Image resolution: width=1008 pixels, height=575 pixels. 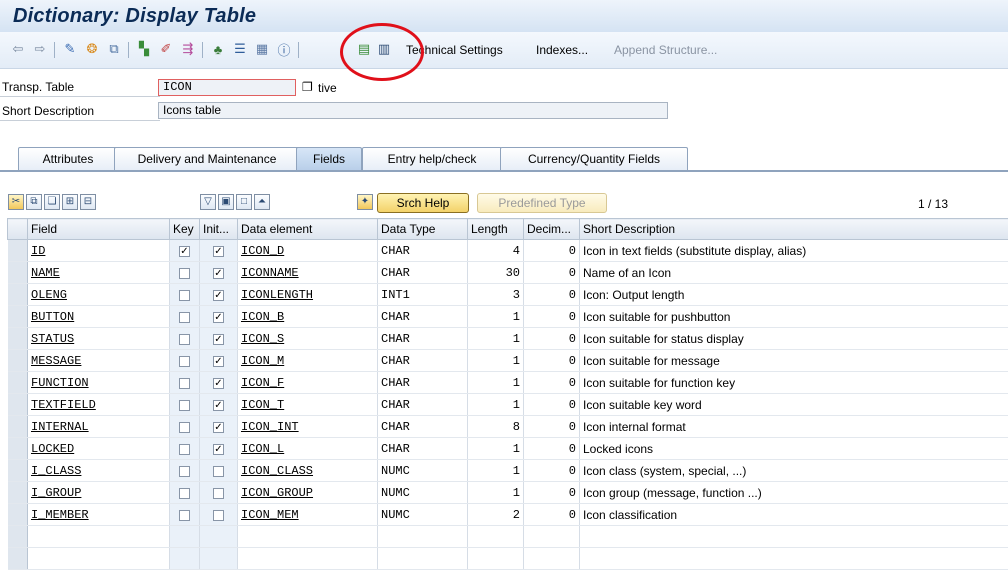 I want to click on paste-row-icon: ❏, so click(x=52, y=202).